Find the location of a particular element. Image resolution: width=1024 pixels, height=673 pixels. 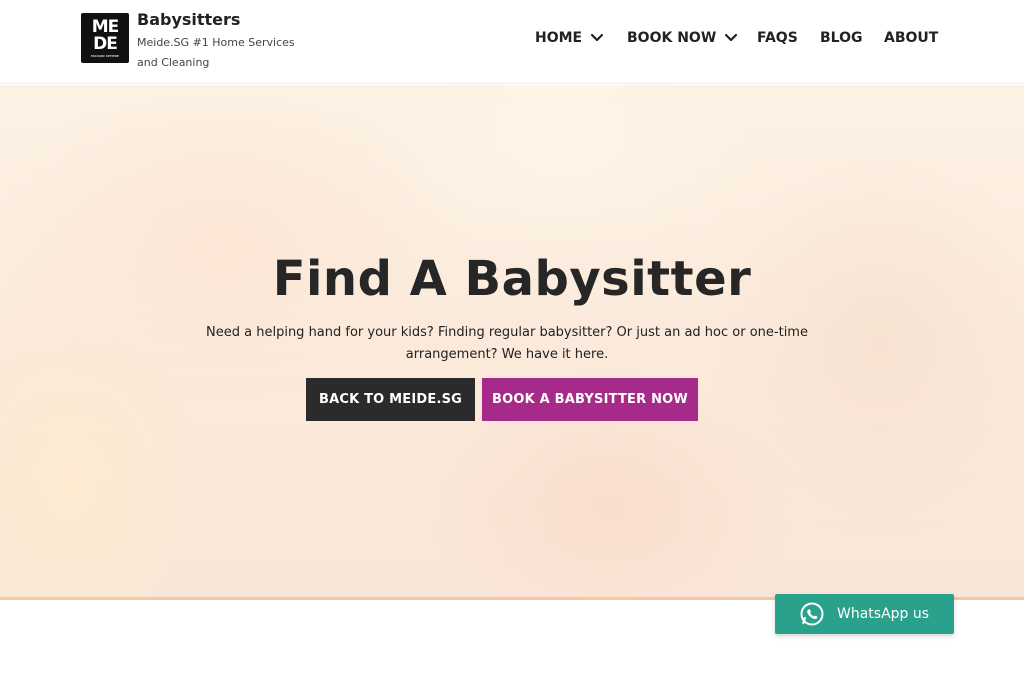

nav-item-blog: BLOG is located at coordinates (841, 38).